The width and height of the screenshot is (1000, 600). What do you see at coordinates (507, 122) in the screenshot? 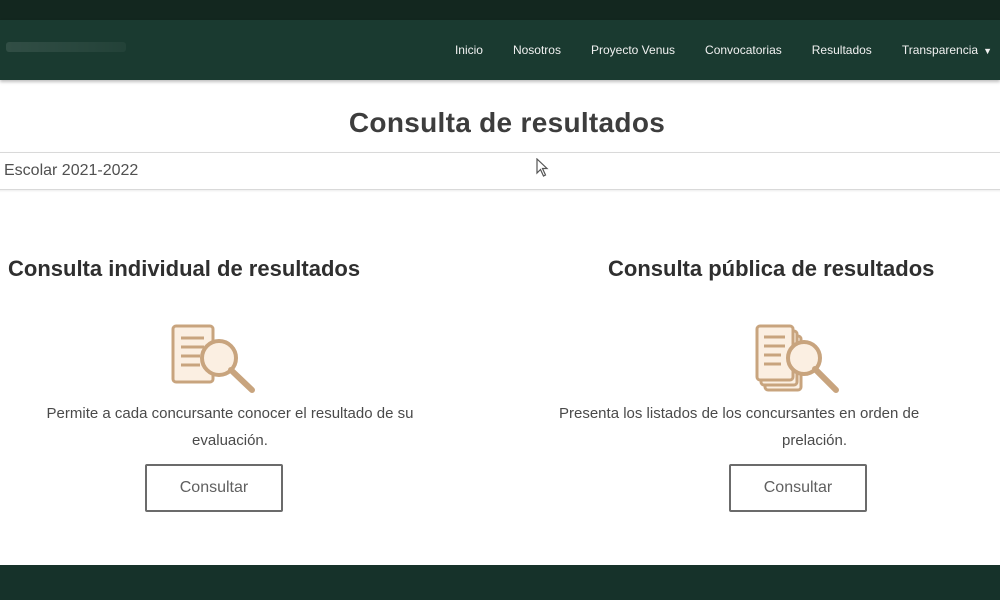
I see `page-title: Consulta de resultados` at bounding box center [507, 122].